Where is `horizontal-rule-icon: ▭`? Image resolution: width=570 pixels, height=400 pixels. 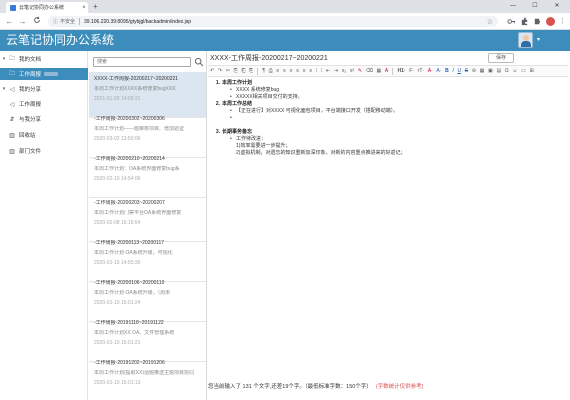
horizontal-rule-icon: ▭ is located at coordinates (523, 71).